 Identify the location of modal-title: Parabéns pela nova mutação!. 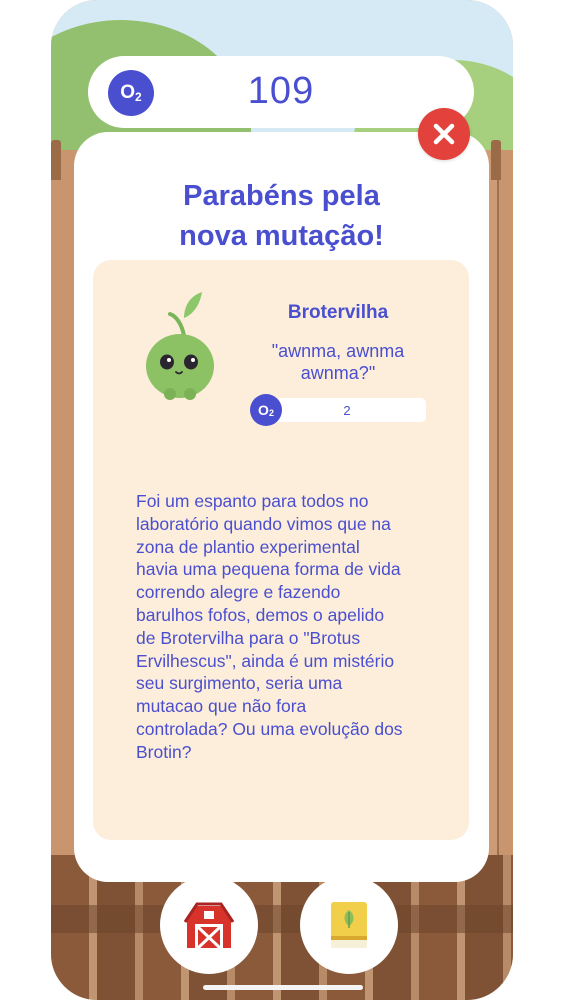
(281, 216).